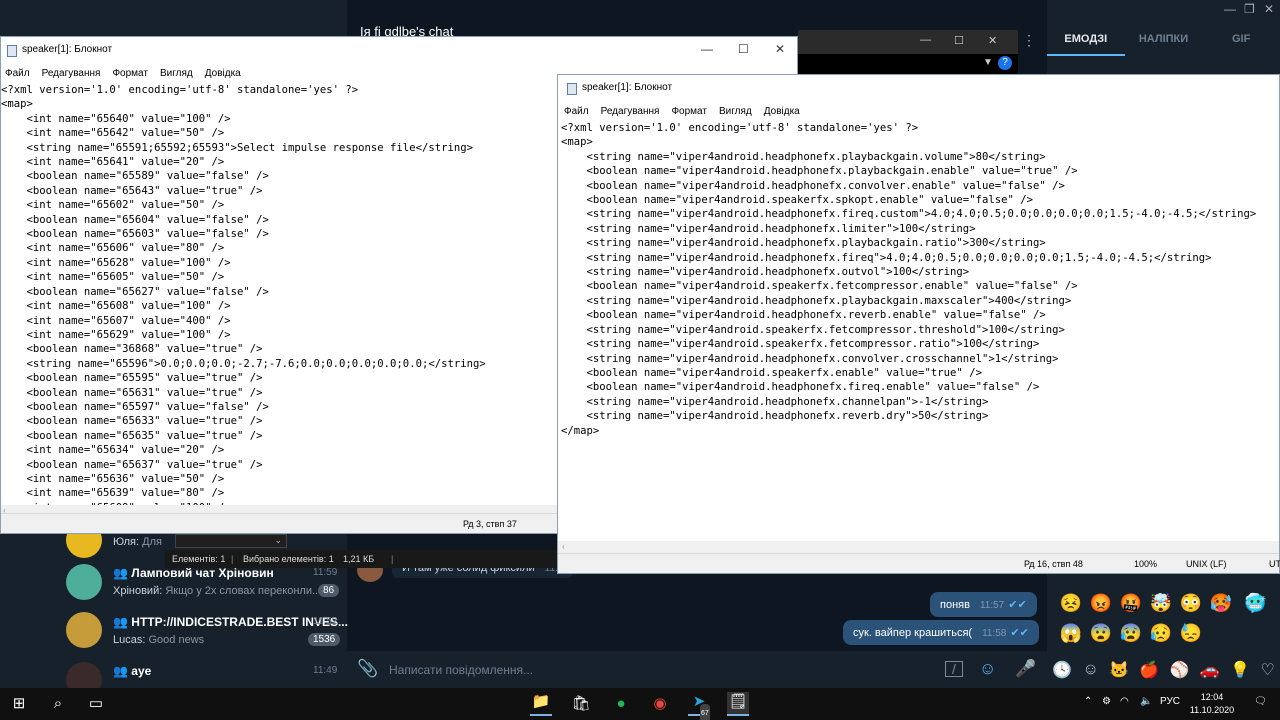 This screenshot has height=720, width=1280. What do you see at coordinates (1210, 670) in the screenshot?
I see `travel-icon: 🚗` at bounding box center [1210, 670].